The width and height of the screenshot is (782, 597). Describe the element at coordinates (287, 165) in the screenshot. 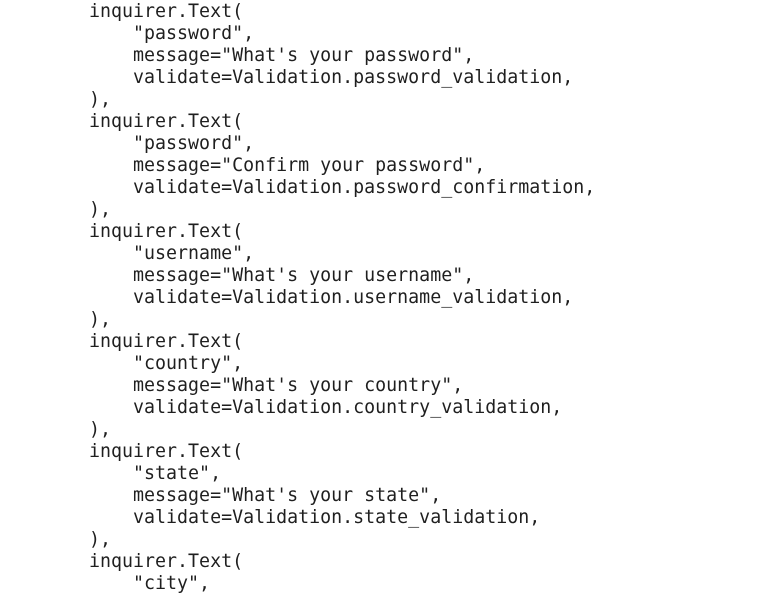

I see `code-line: message="Confirm your password",` at that location.